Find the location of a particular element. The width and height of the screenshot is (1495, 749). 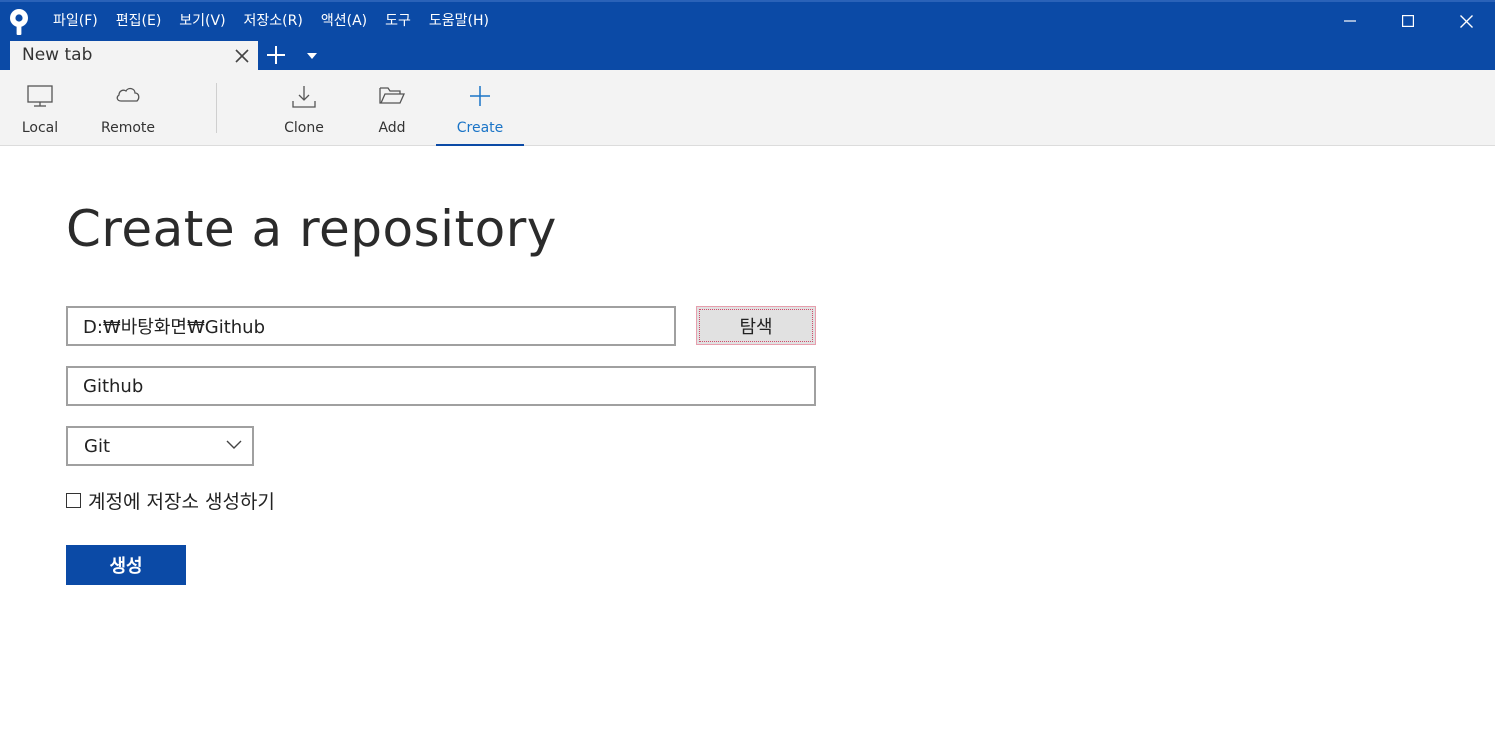

browse-button: 탐색 is located at coordinates (756, 325).